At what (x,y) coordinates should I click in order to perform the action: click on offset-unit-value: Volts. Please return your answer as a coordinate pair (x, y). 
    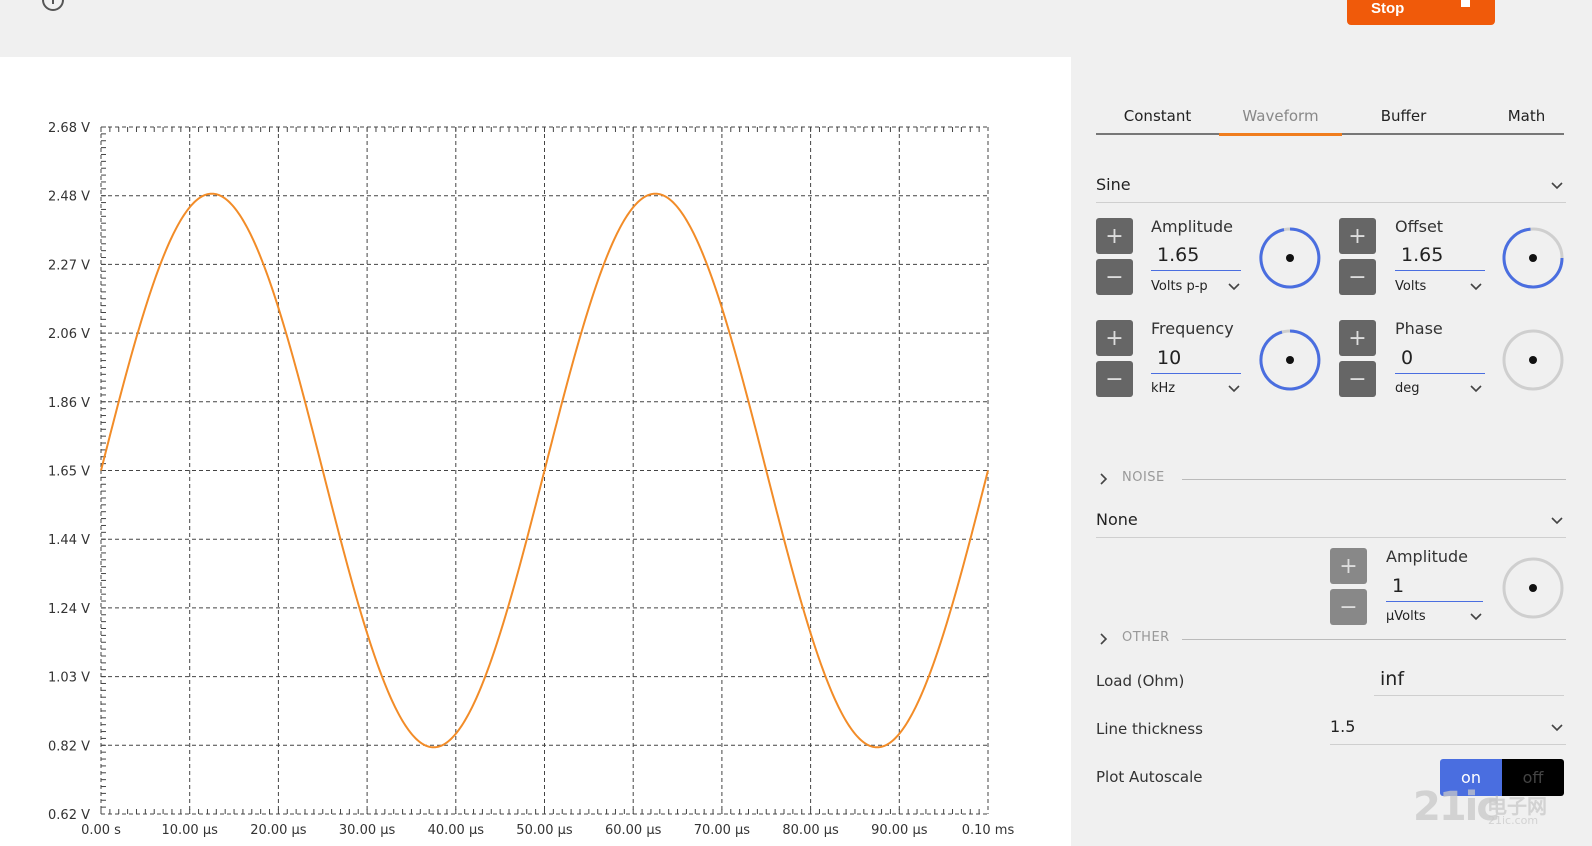
    Looking at the image, I should click on (1411, 286).